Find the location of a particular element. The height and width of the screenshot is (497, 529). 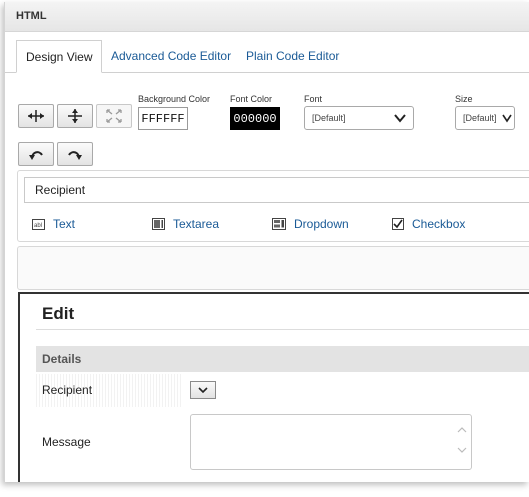

tab-design-view: Design View is located at coordinates (59, 56).